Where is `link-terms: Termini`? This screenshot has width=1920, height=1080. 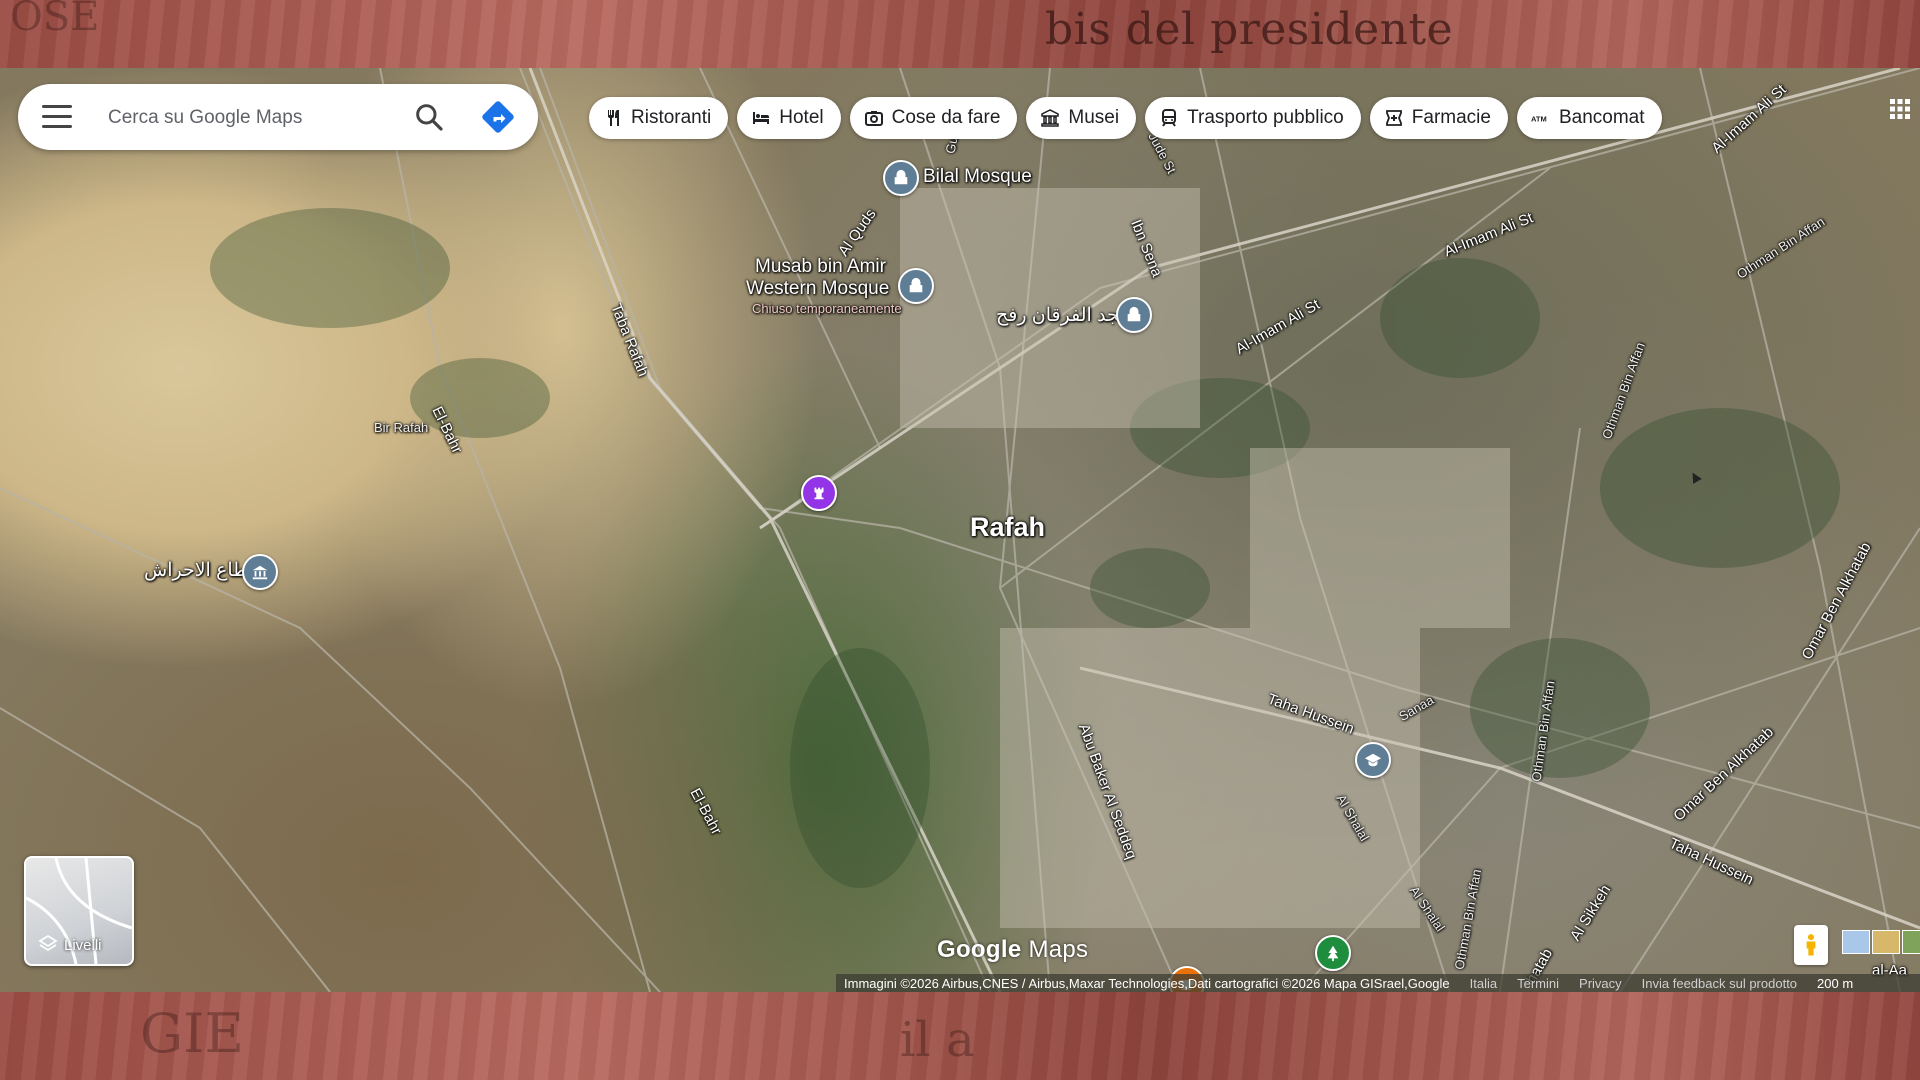 link-terms: Termini is located at coordinates (1538, 983).